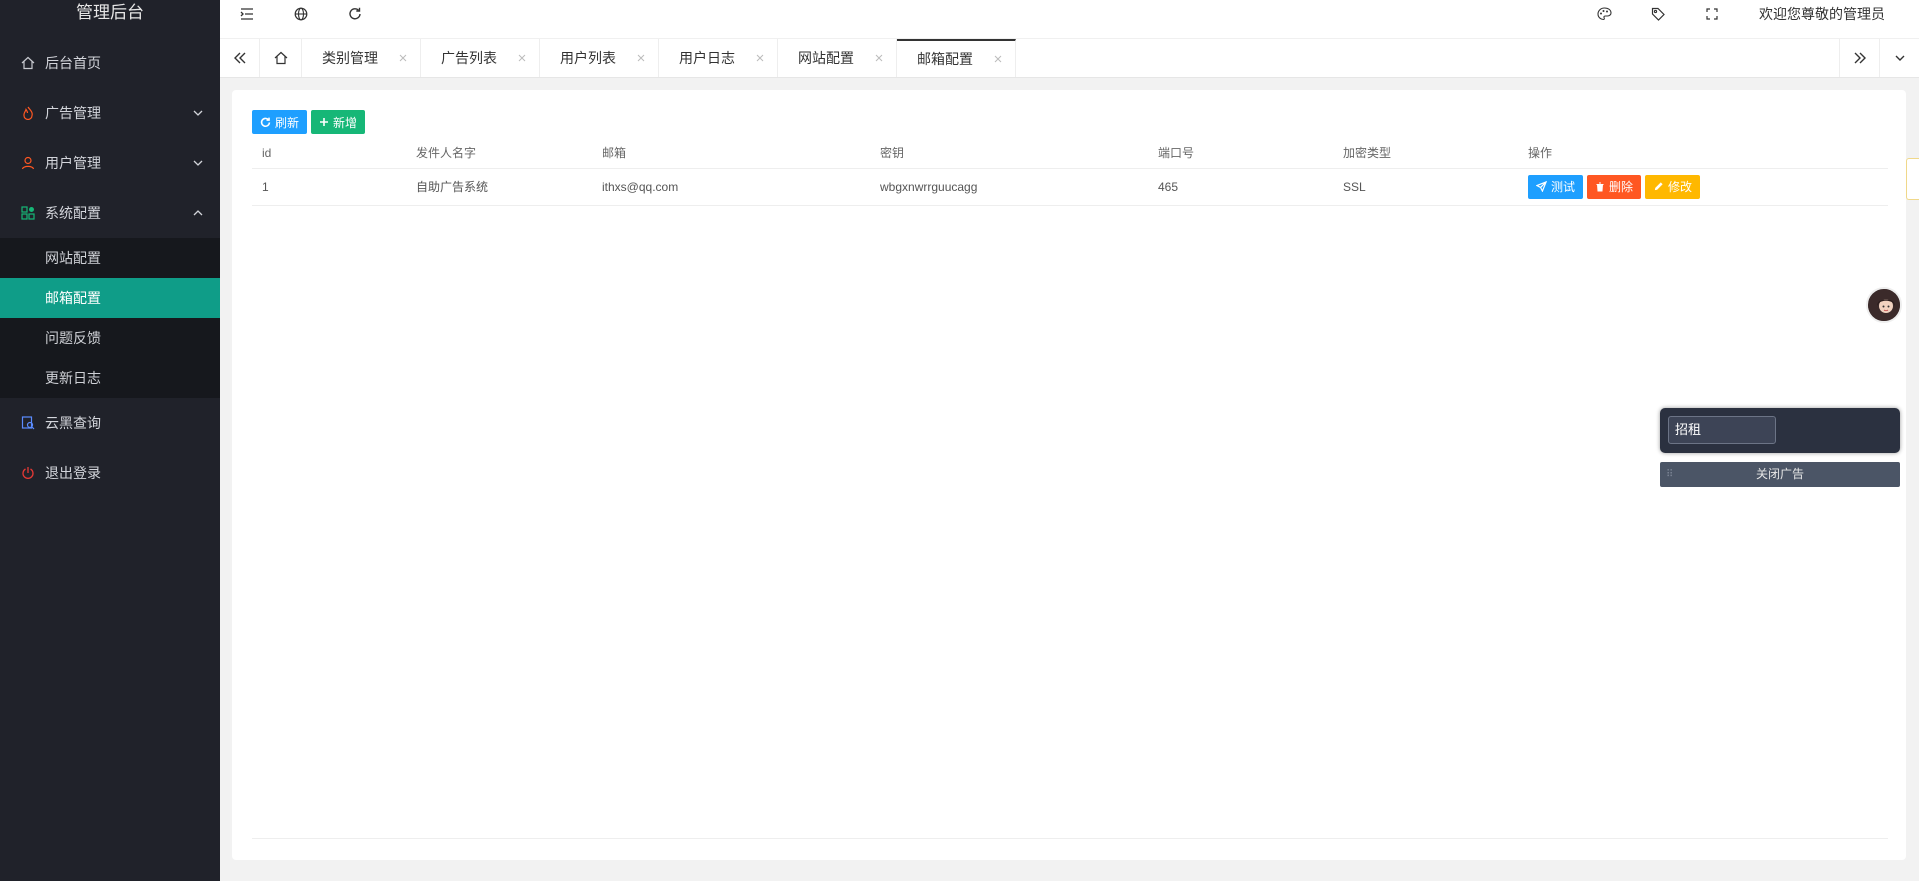 The height and width of the screenshot is (881, 1919). I want to click on tab-site-config: 网站配置, so click(837, 58).